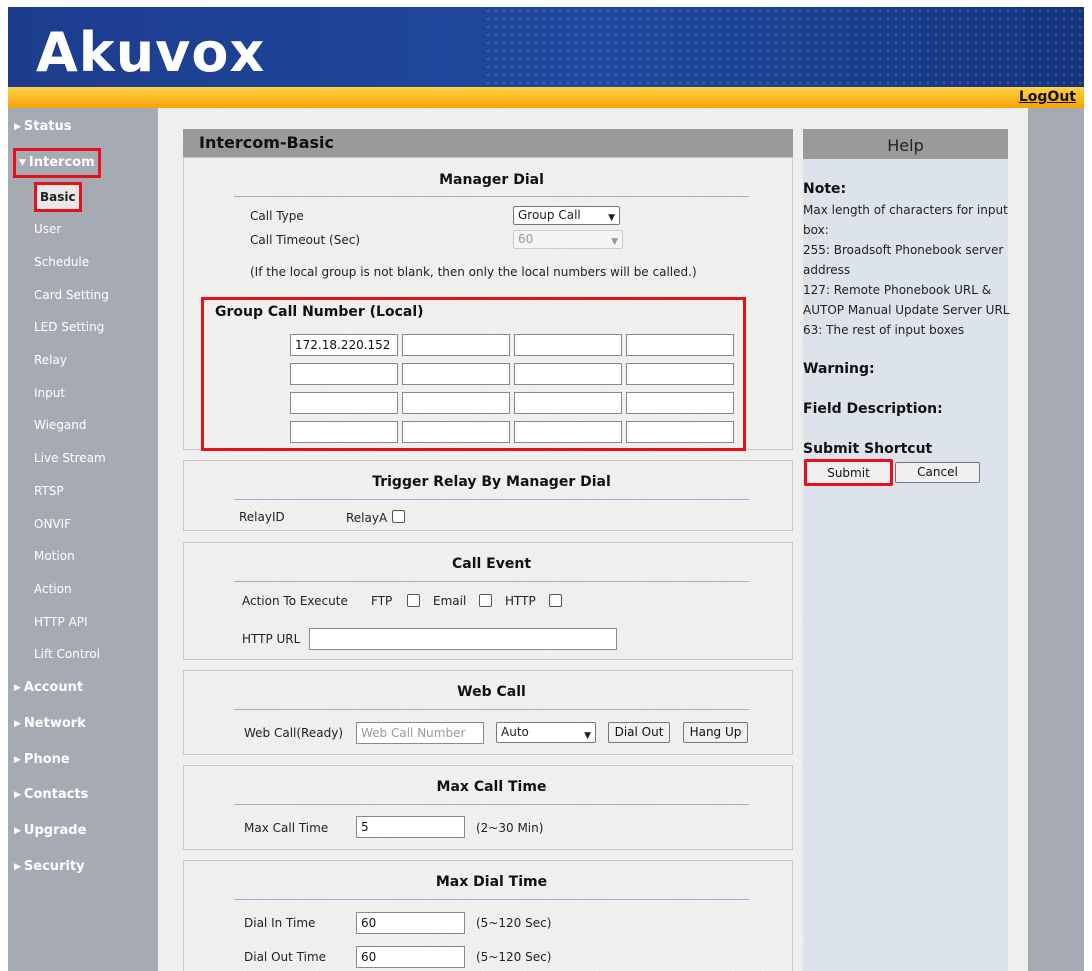 Image resolution: width=1092 pixels, height=971 pixels. What do you see at coordinates (715, 732) in the screenshot?
I see `hang-up-button: Hang Up` at bounding box center [715, 732].